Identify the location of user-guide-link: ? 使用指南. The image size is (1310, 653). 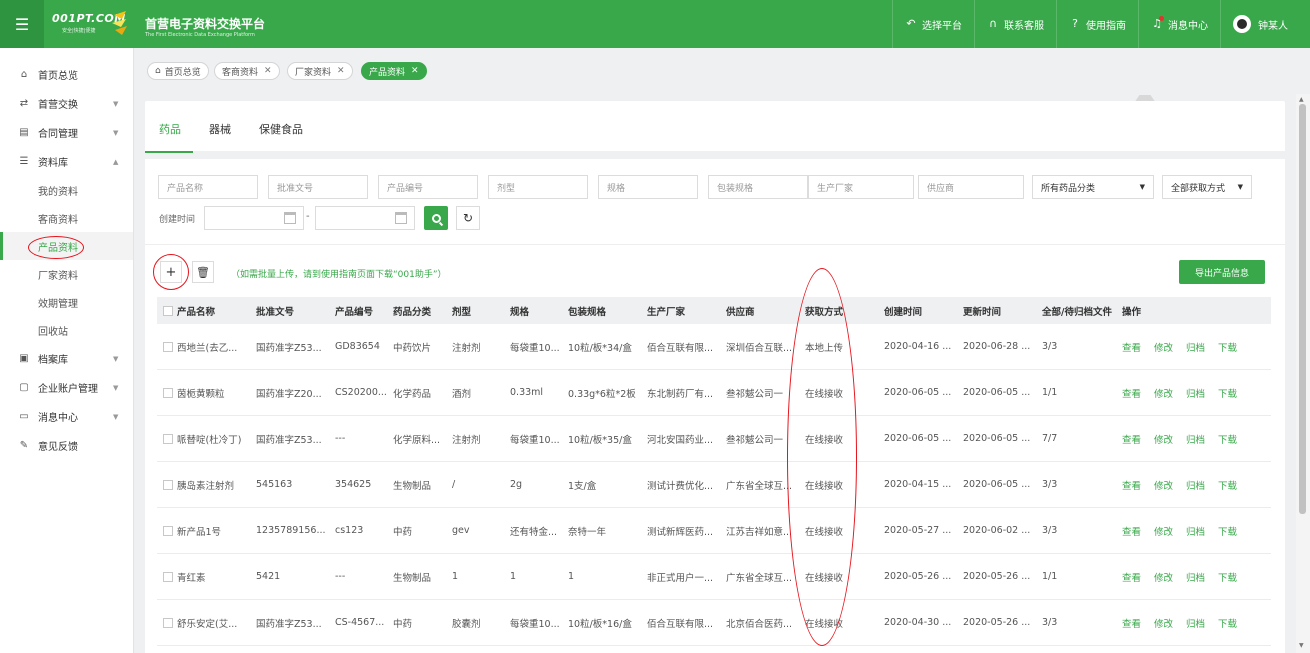
(1097, 24).